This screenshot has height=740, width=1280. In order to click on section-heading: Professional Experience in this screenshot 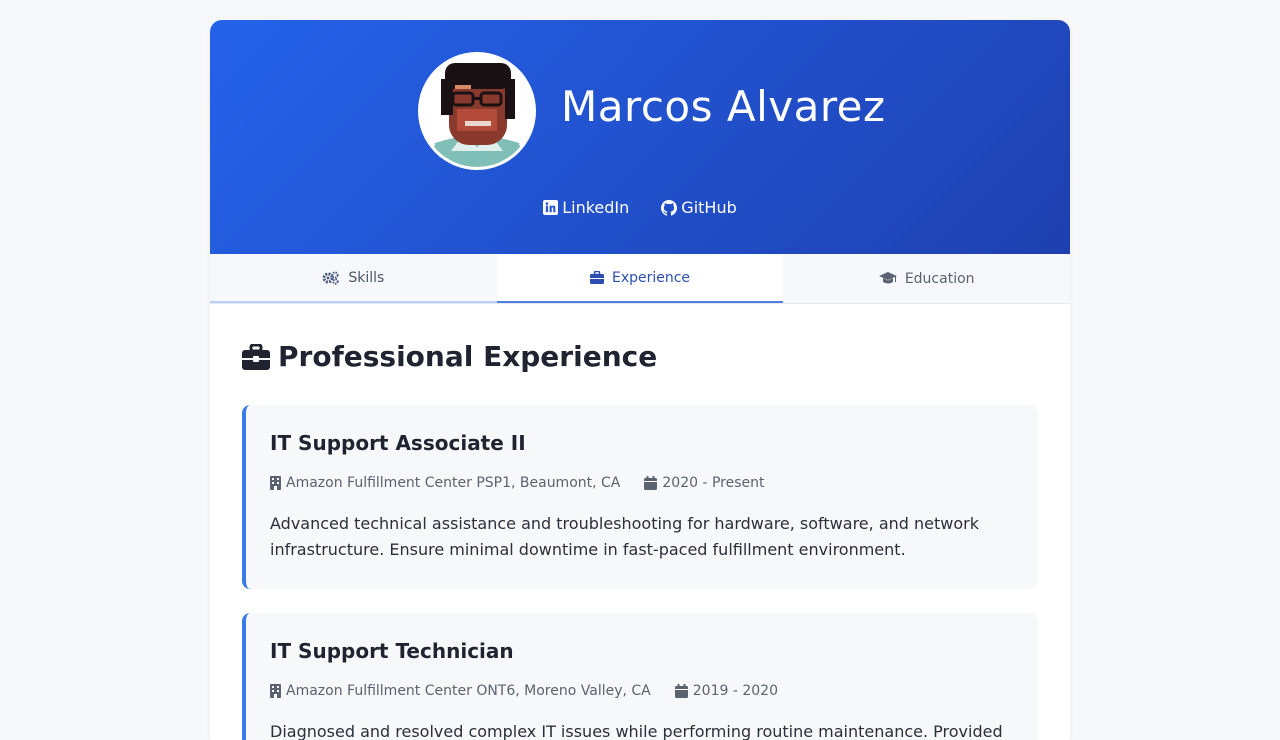, I will do `click(640, 356)`.